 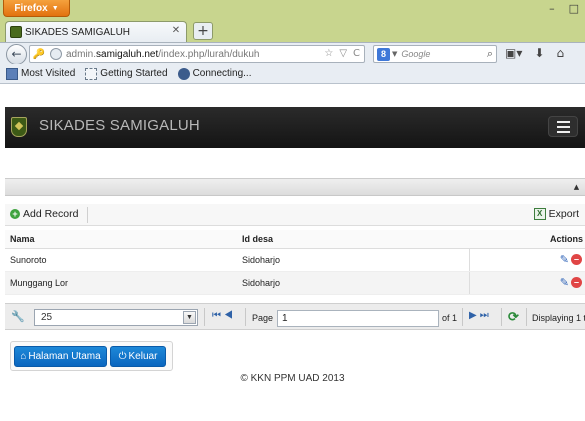 I want to click on maximize-icon: □, so click(x=574, y=8).